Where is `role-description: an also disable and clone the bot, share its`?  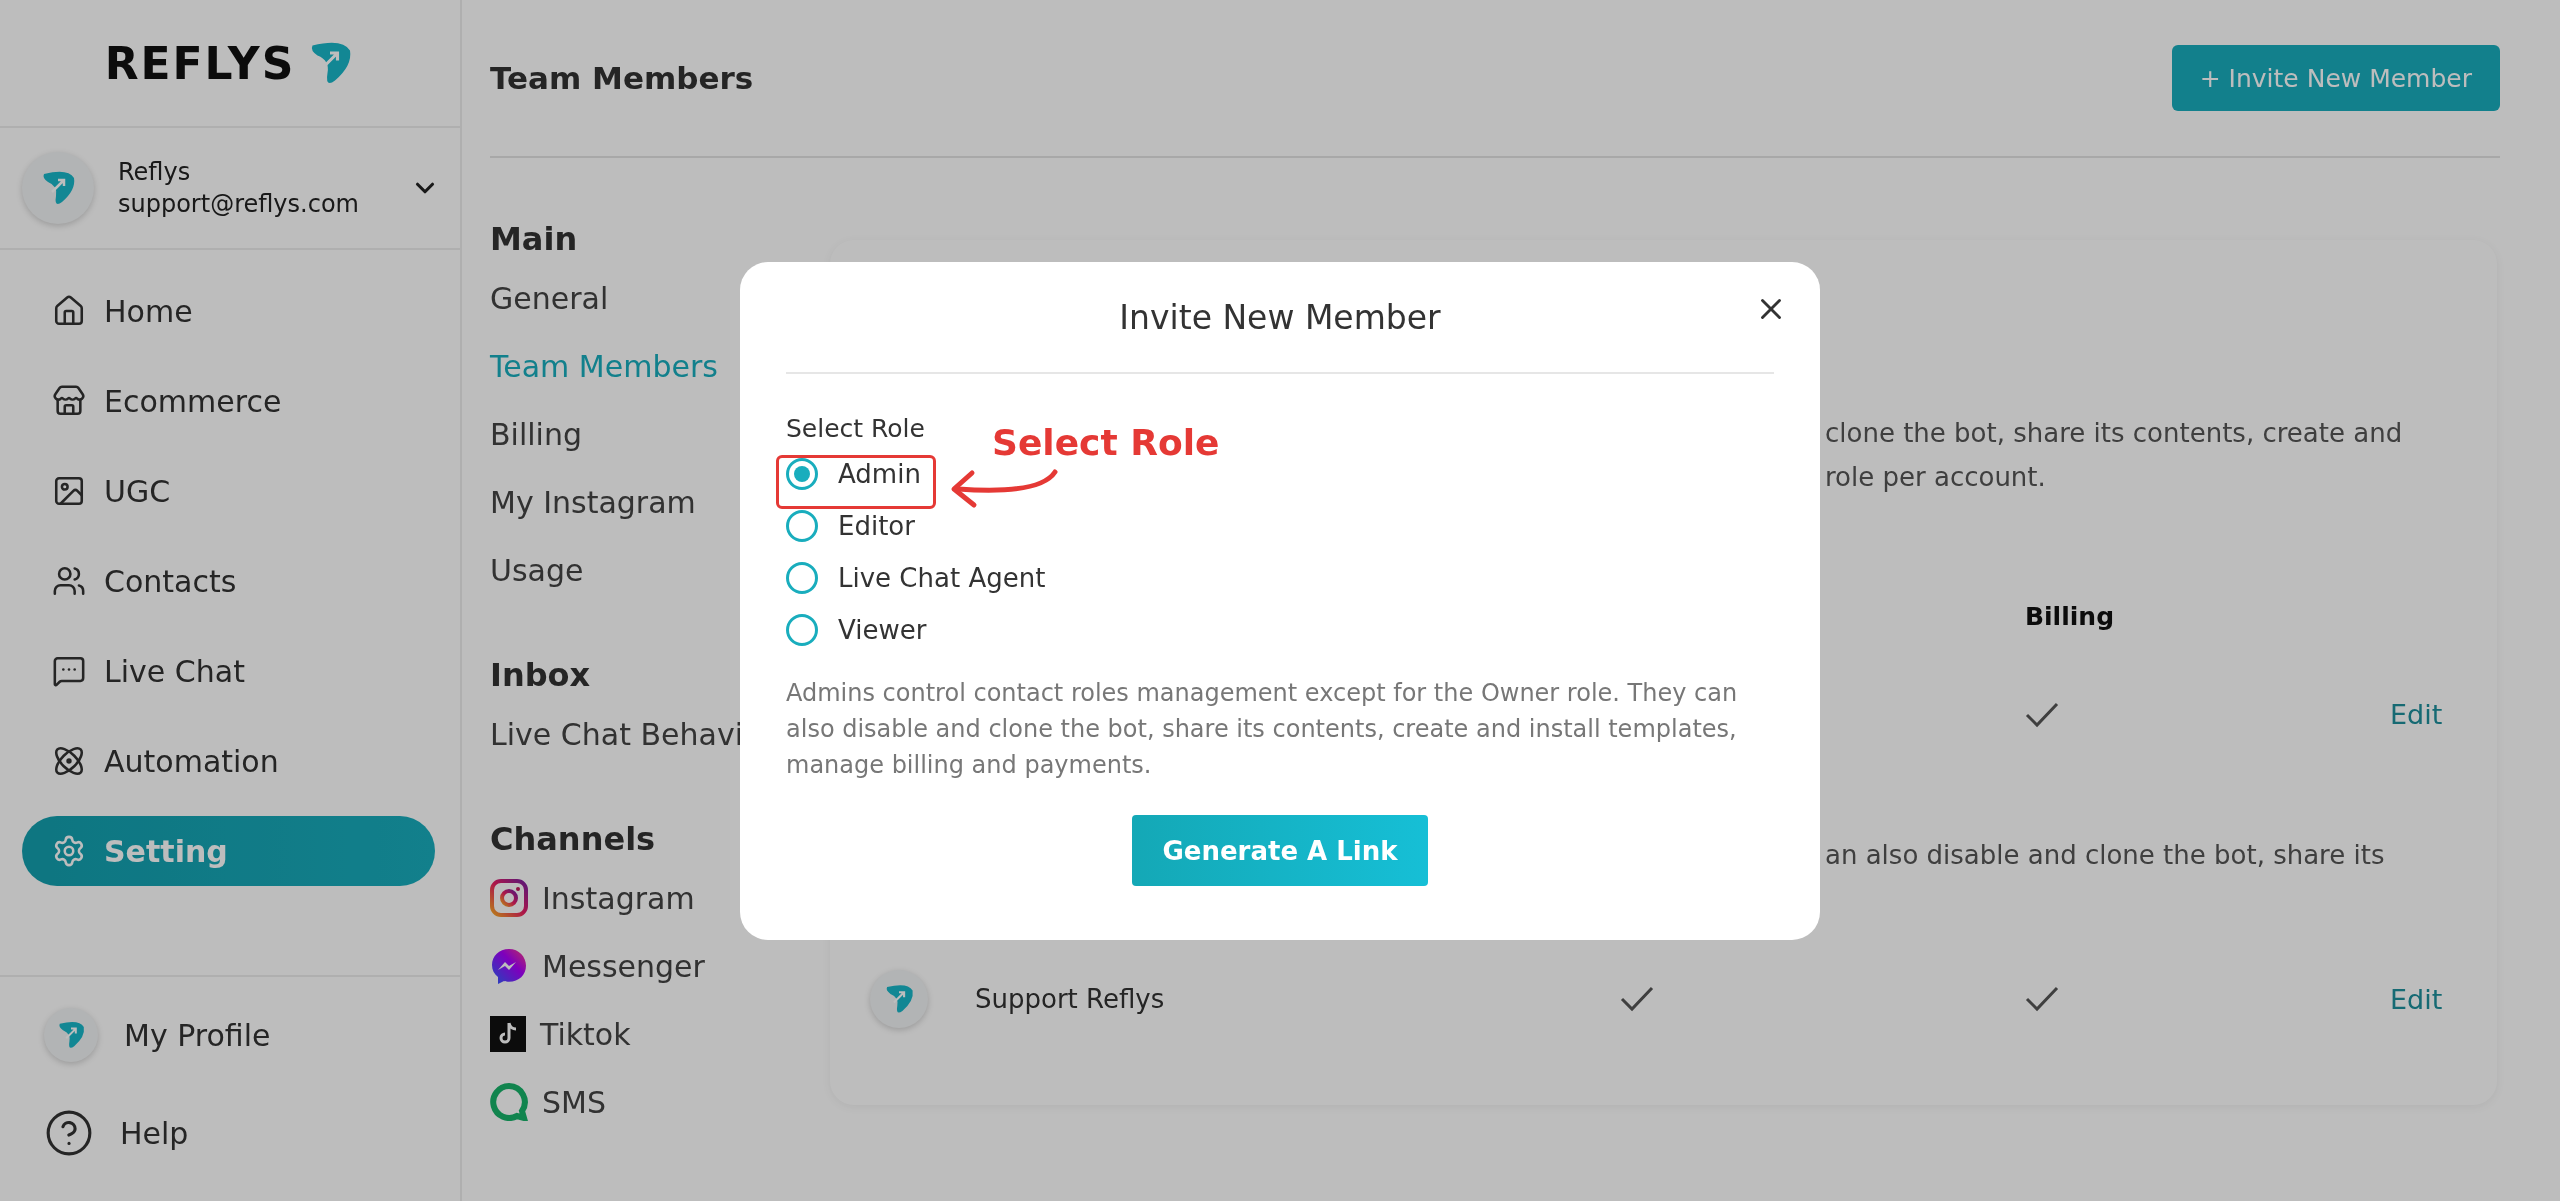 role-description: an also disable and clone the bot, share its is located at coordinates (2105, 855).